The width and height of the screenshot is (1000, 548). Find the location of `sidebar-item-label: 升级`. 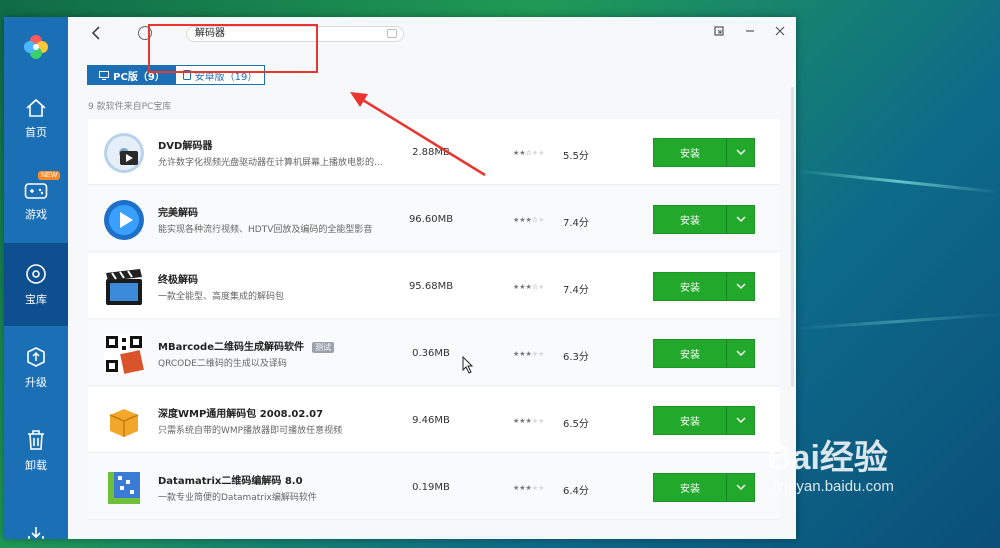

sidebar-item-label: 升级 is located at coordinates (36, 382).